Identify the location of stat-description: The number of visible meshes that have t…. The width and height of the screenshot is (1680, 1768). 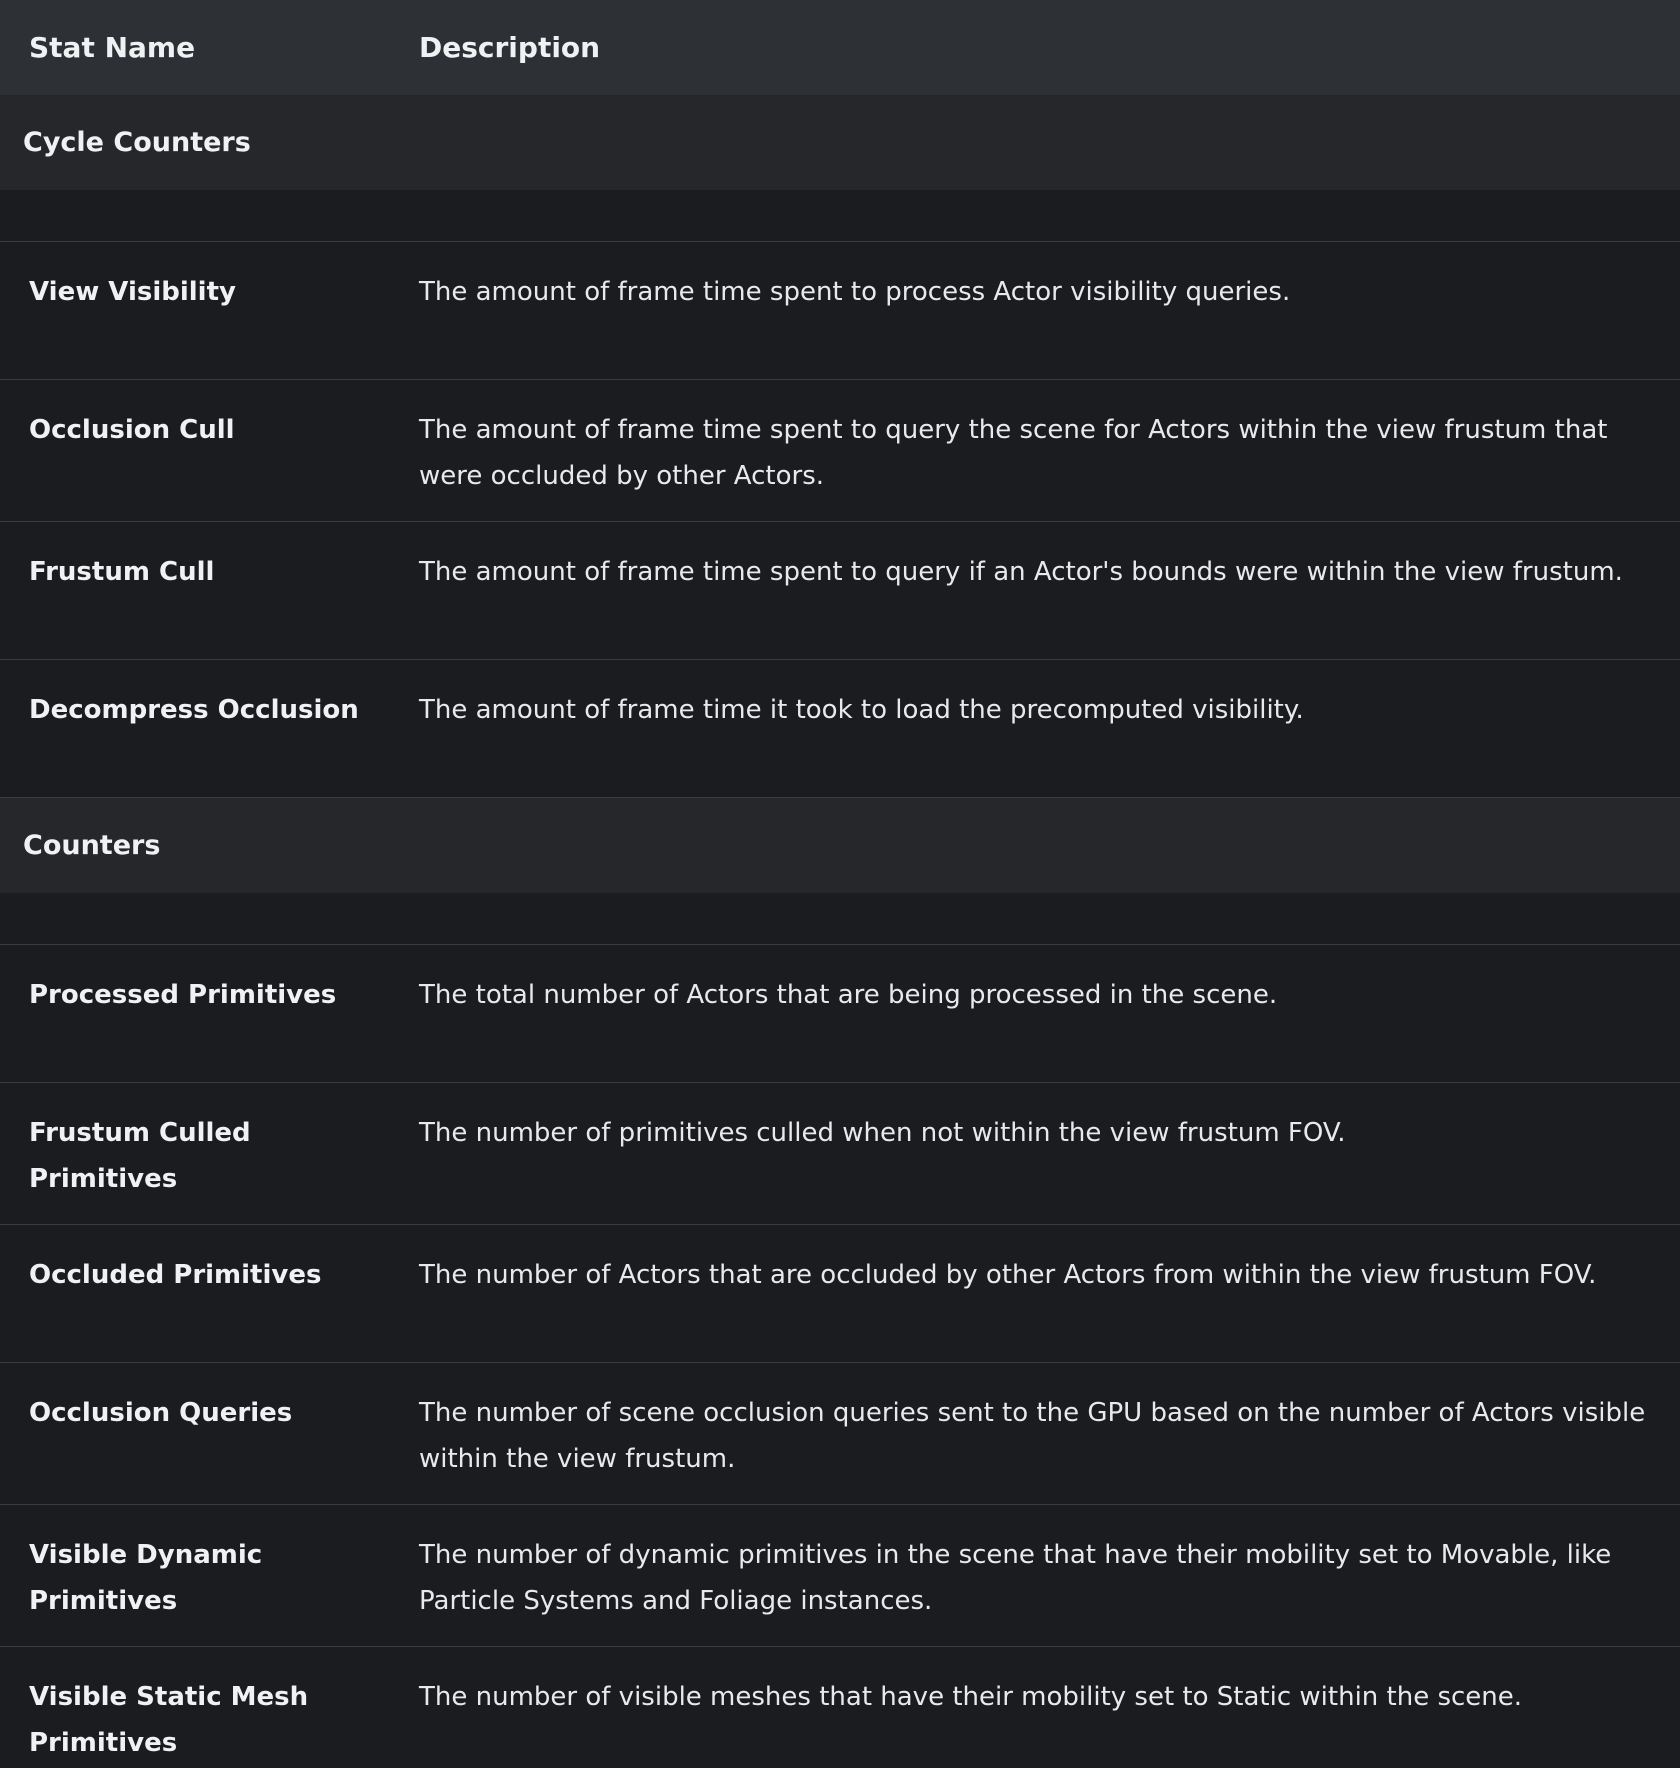
(1034, 1707).